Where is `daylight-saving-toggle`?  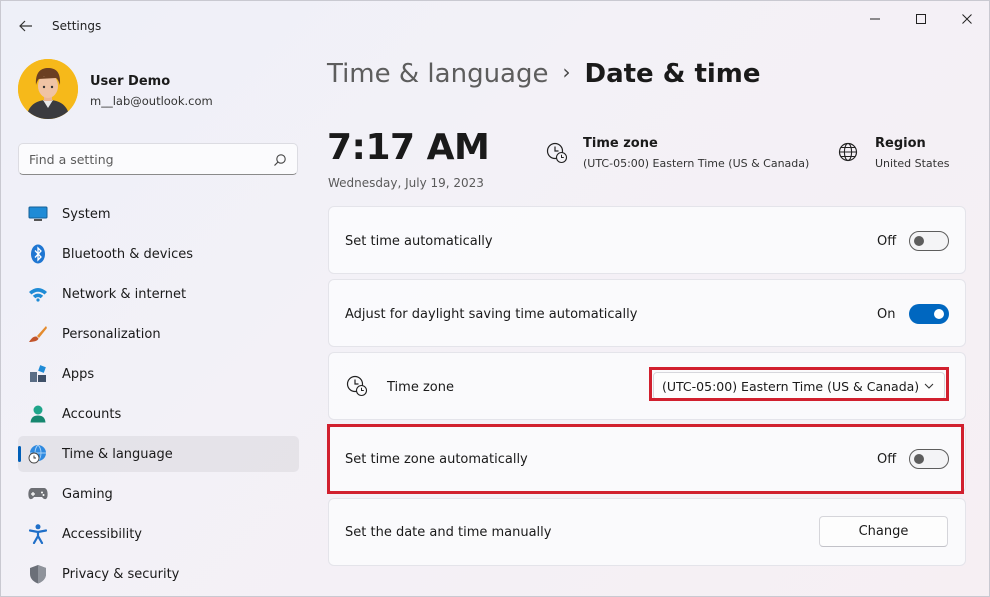 daylight-saving-toggle is located at coordinates (929, 314).